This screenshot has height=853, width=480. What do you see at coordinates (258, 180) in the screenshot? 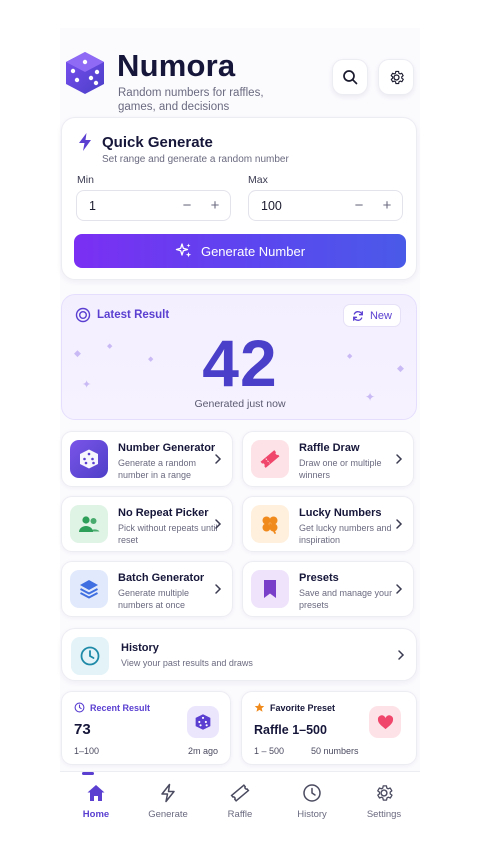
I see `max-label: Max` at bounding box center [258, 180].